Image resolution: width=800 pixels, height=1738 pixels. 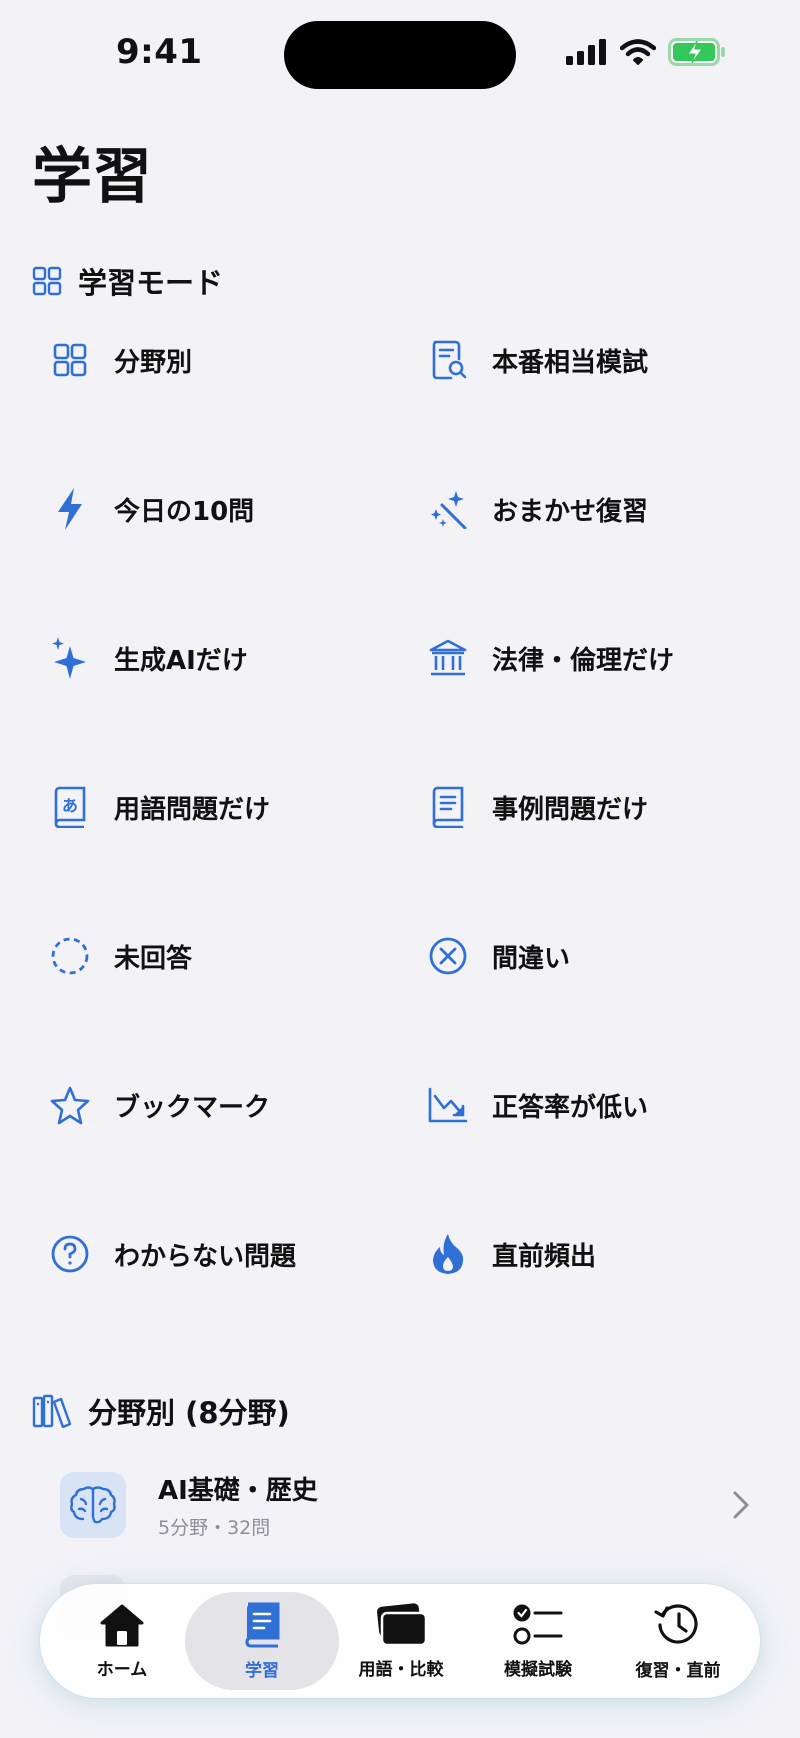 I want to click on books-icon, so click(x=52, y=1411).